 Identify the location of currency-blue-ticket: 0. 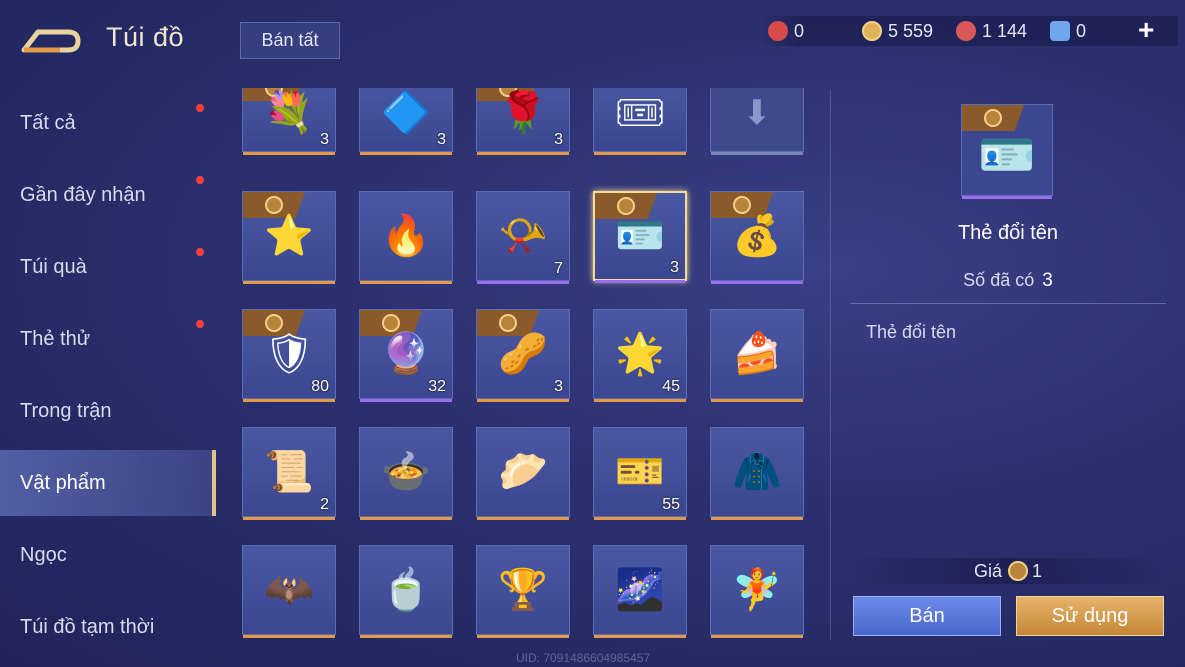
(1068, 31).